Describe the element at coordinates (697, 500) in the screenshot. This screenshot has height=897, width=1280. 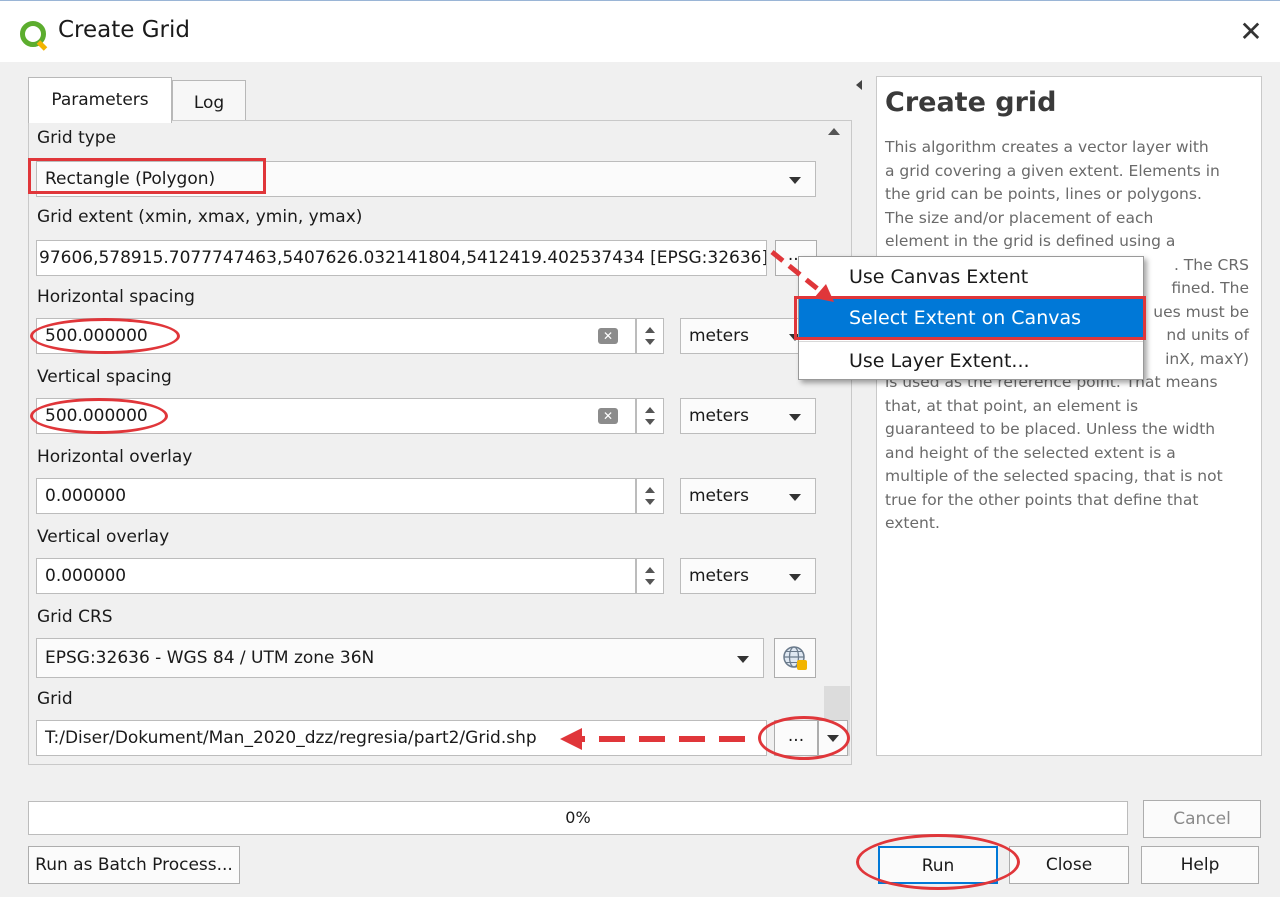
I see `annotation-arrows` at that location.